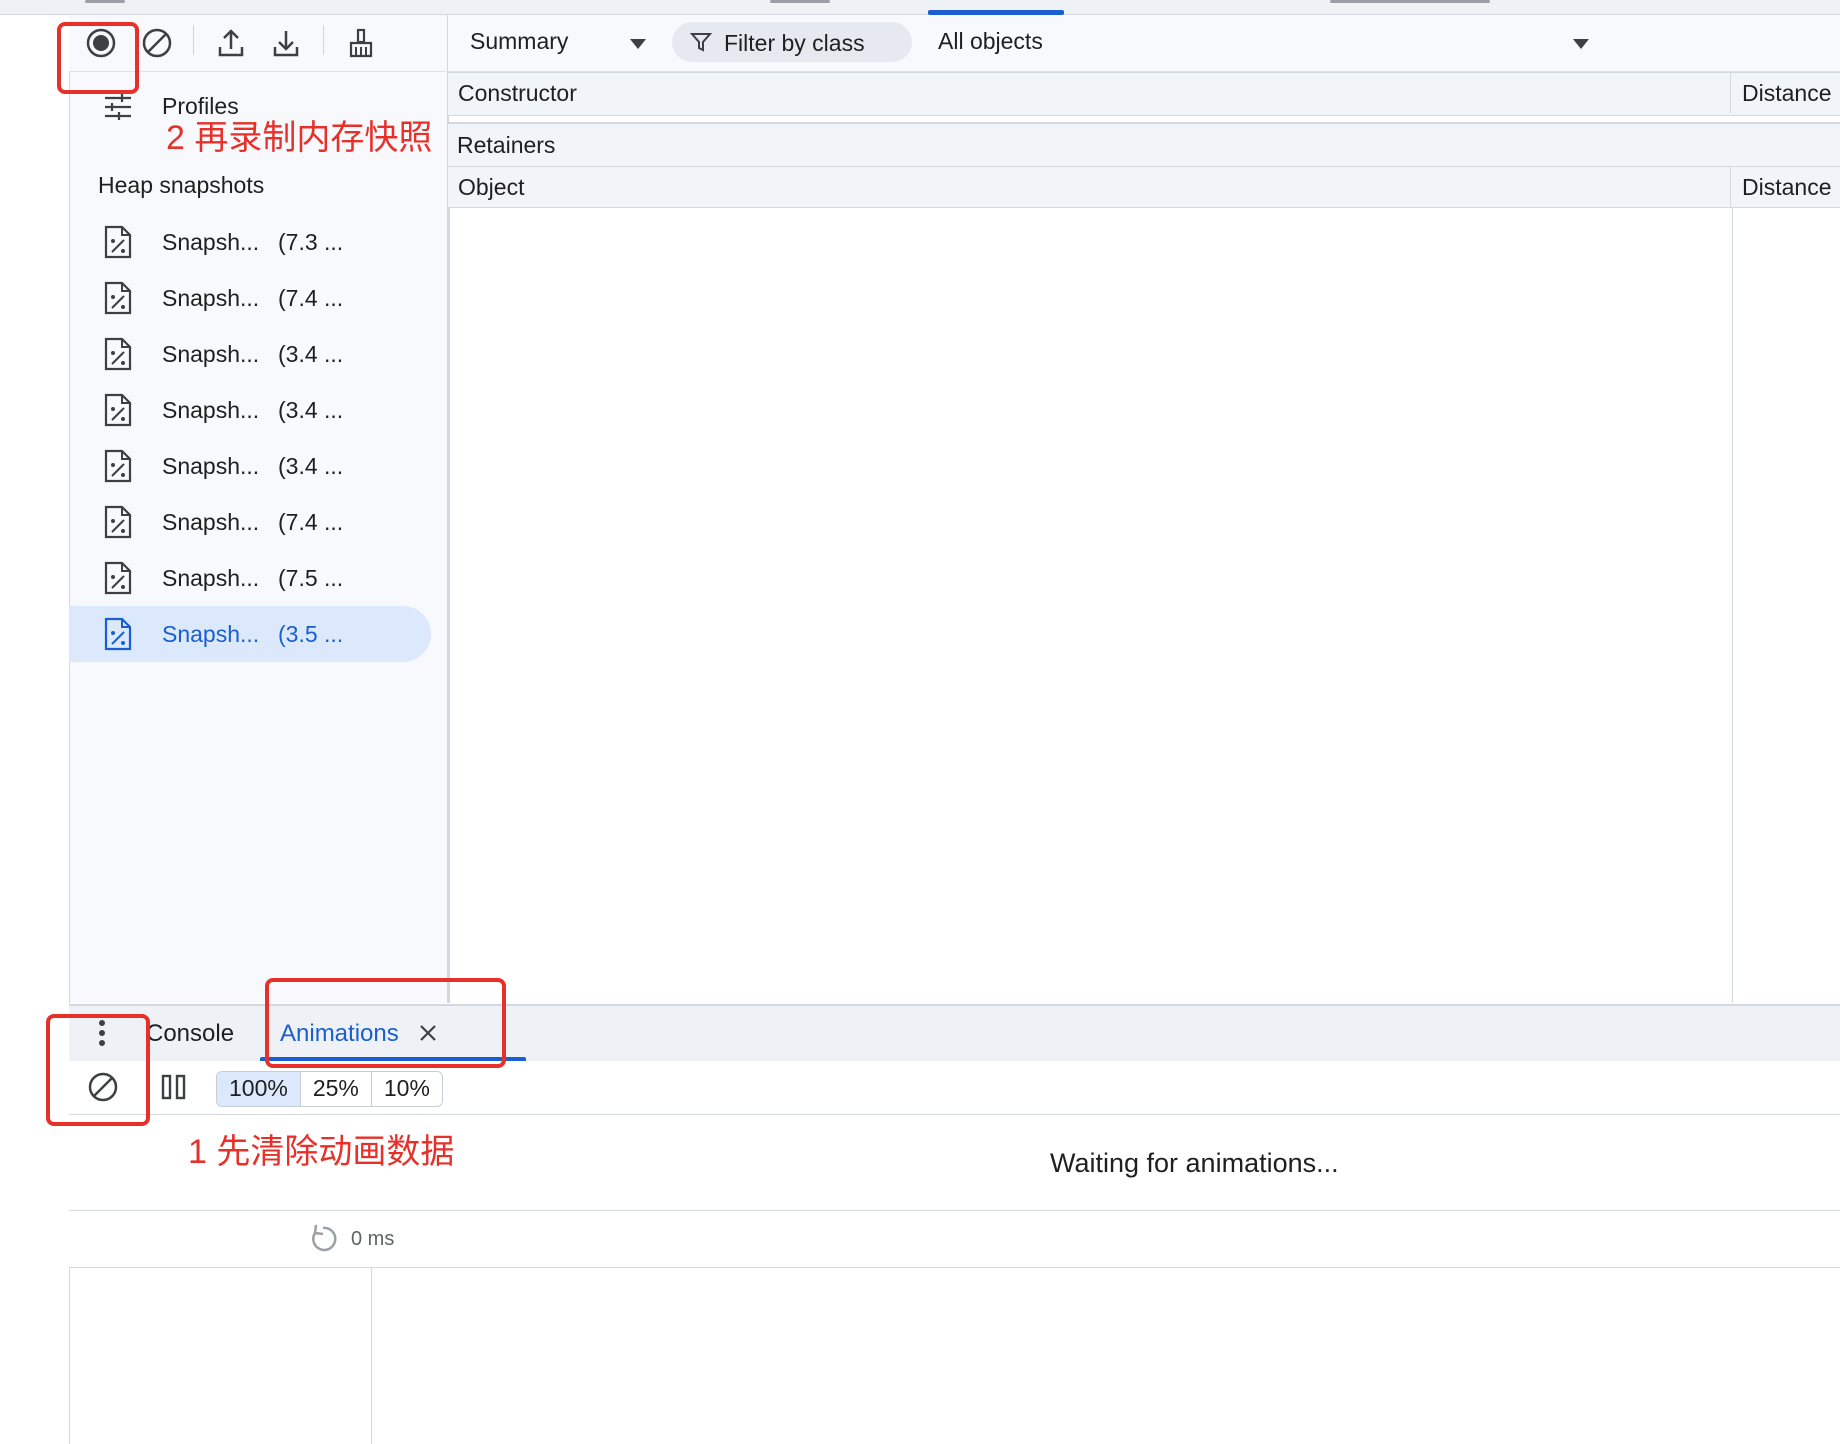  Describe the element at coordinates (920, 7) in the screenshot. I see `top-tab-strip` at that location.